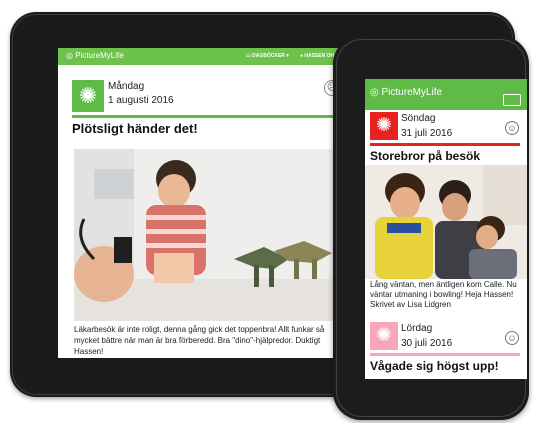  I want to click on entry-title: Vågade sig högst upp!, so click(434, 366).